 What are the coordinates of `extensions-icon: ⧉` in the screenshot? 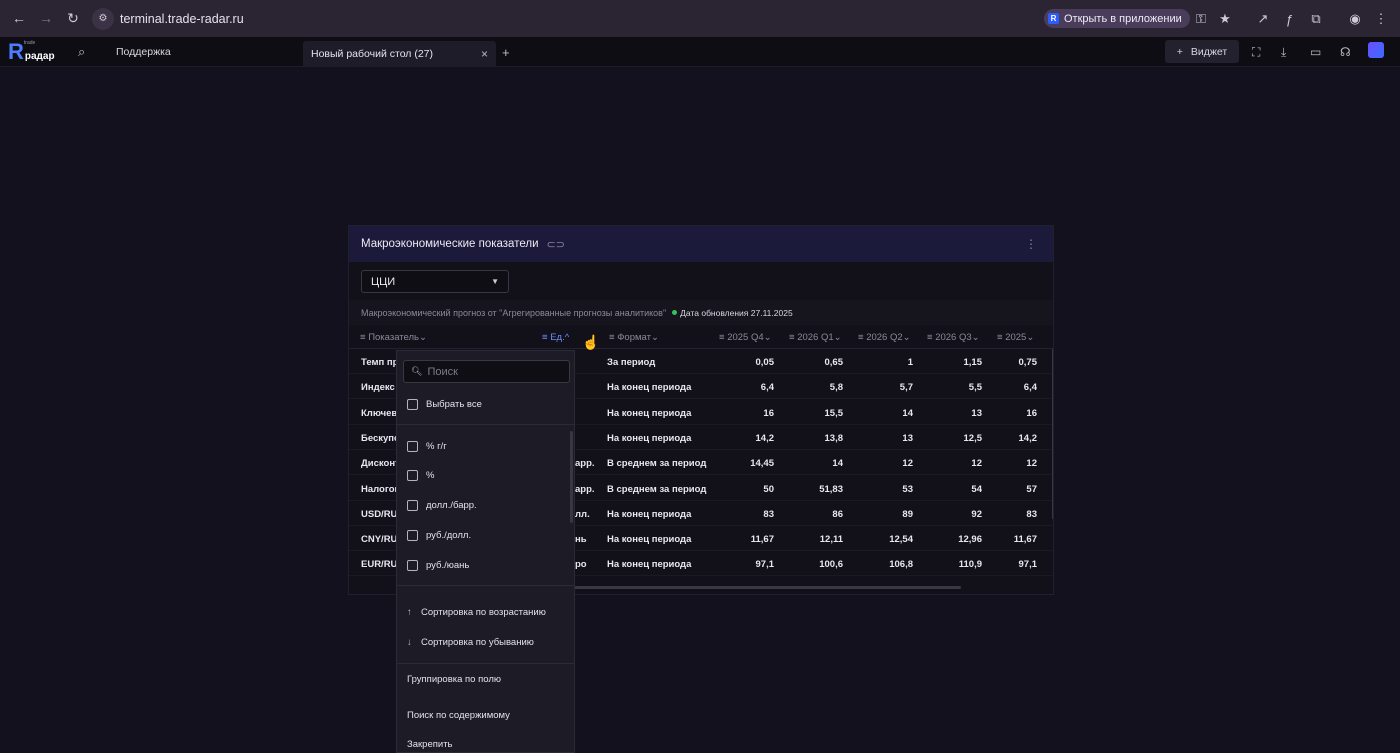 It's located at (1316, 19).